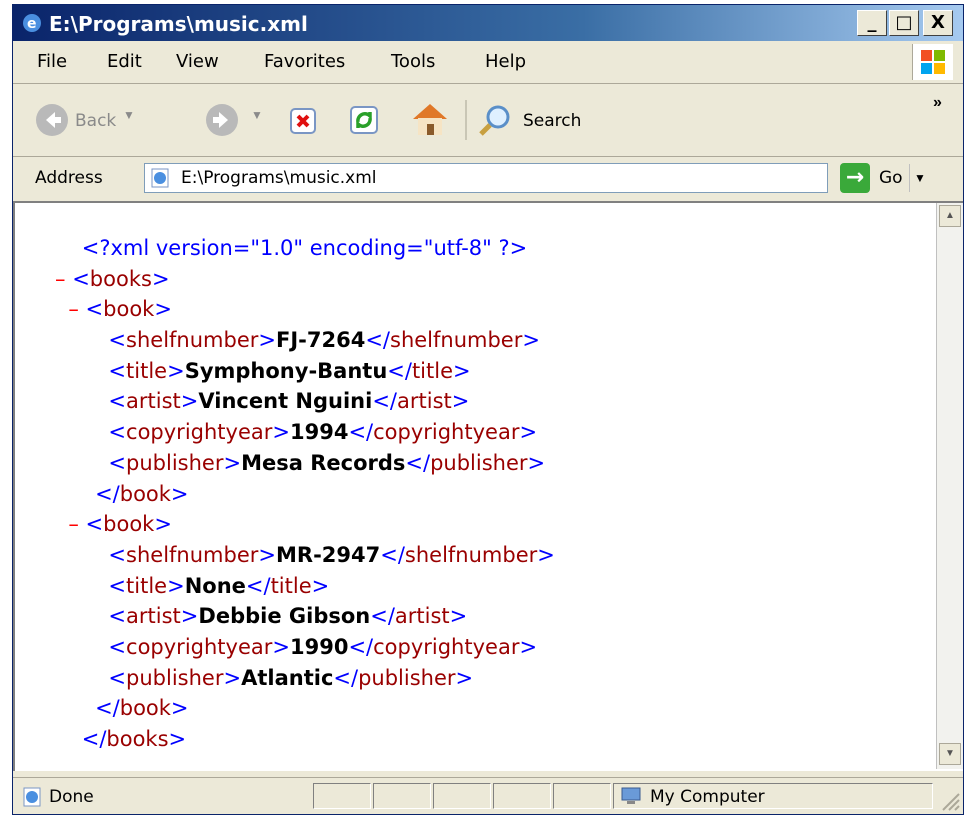 This screenshot has width=970, height=819. What do you see at coordinates (52, 61) in the screenshot?
I see `menu-file: File` at bounding box center [52, 61].